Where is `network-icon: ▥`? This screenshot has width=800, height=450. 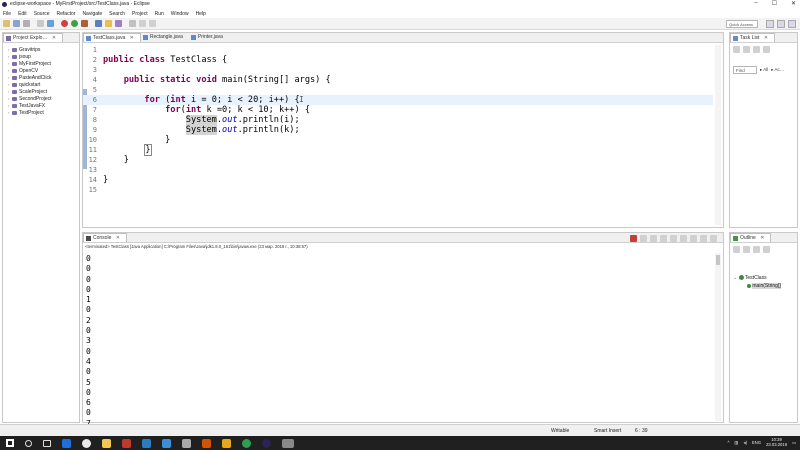 network-icon: ▥ is located at coordinates (737, 442).